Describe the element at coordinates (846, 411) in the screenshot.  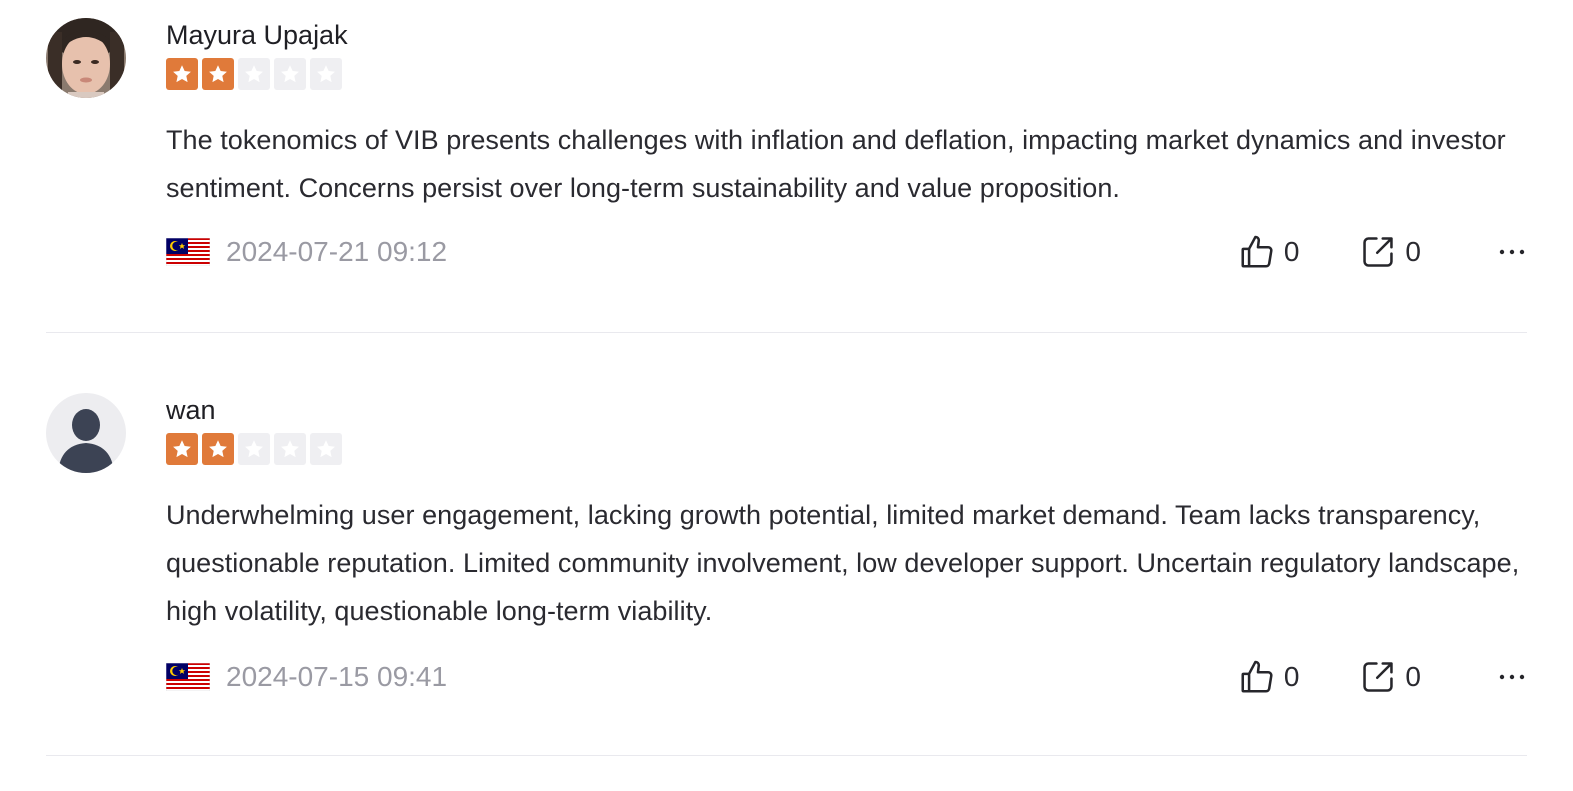
I see `username: wan` at that location.